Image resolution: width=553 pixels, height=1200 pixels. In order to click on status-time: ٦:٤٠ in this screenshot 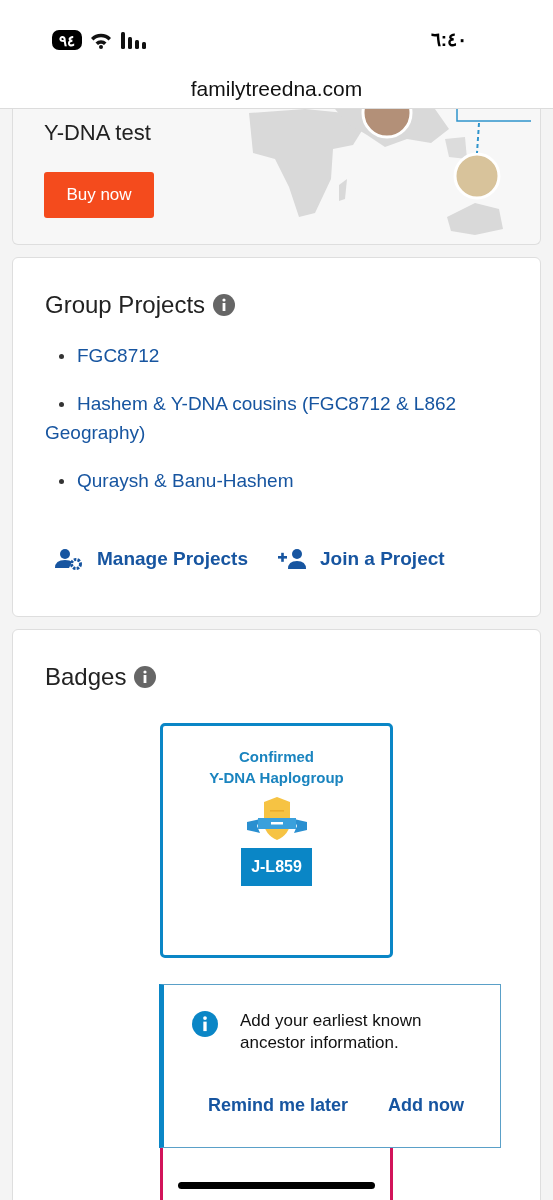, I will do `click(448, 40)`.